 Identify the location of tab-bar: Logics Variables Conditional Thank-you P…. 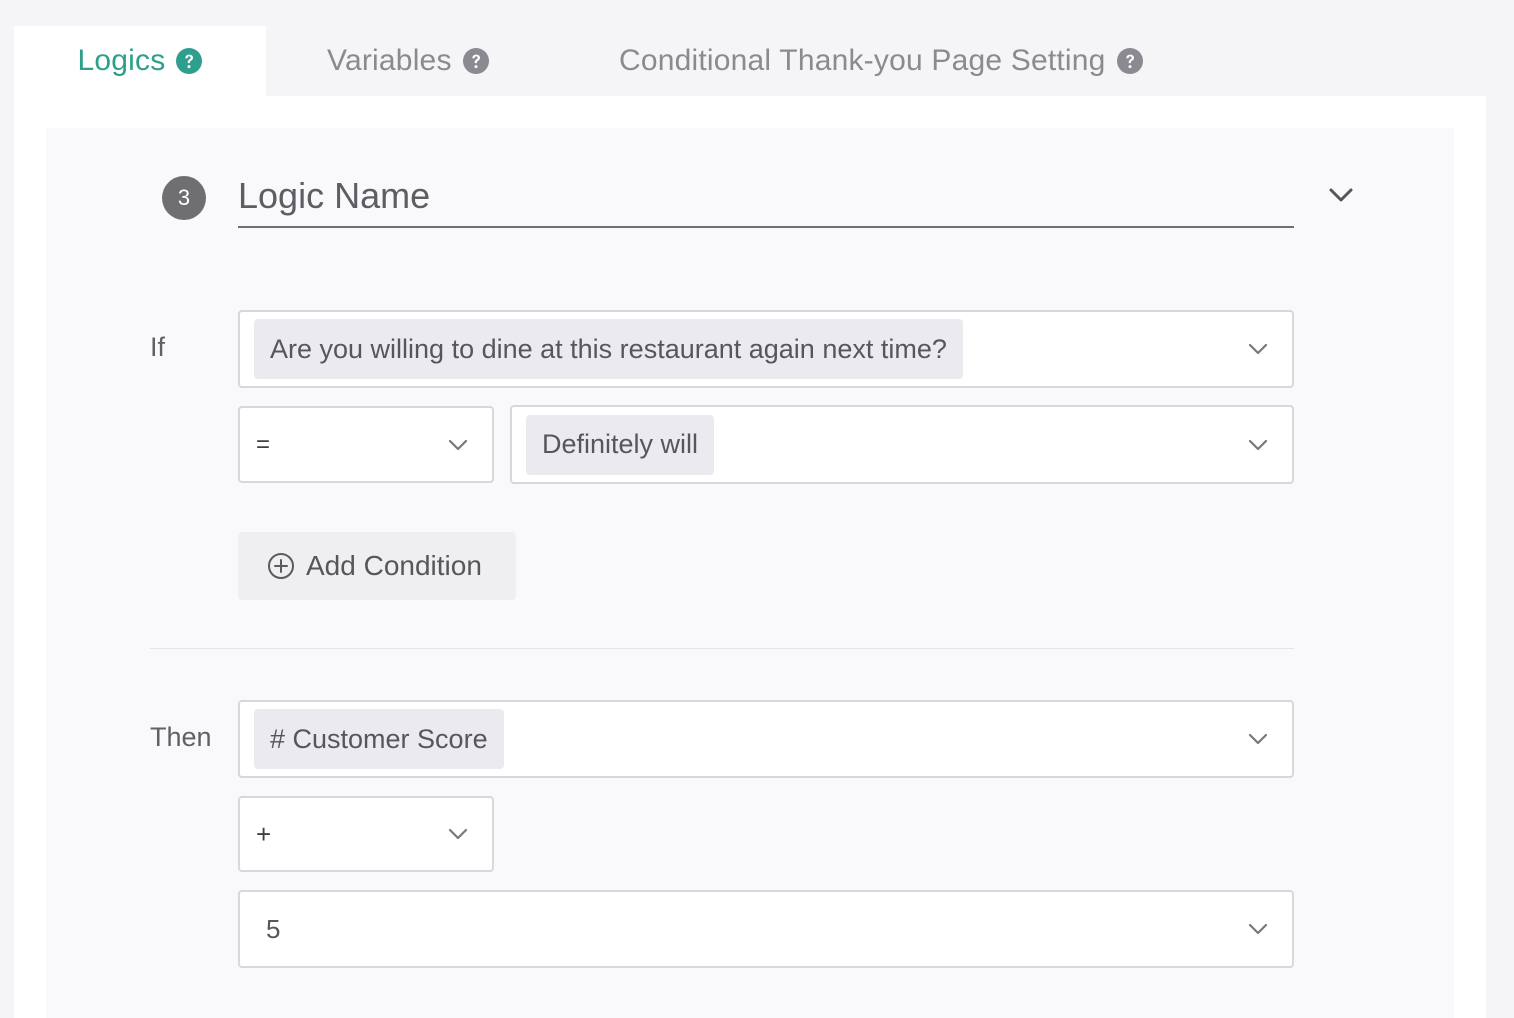
(750, 61).